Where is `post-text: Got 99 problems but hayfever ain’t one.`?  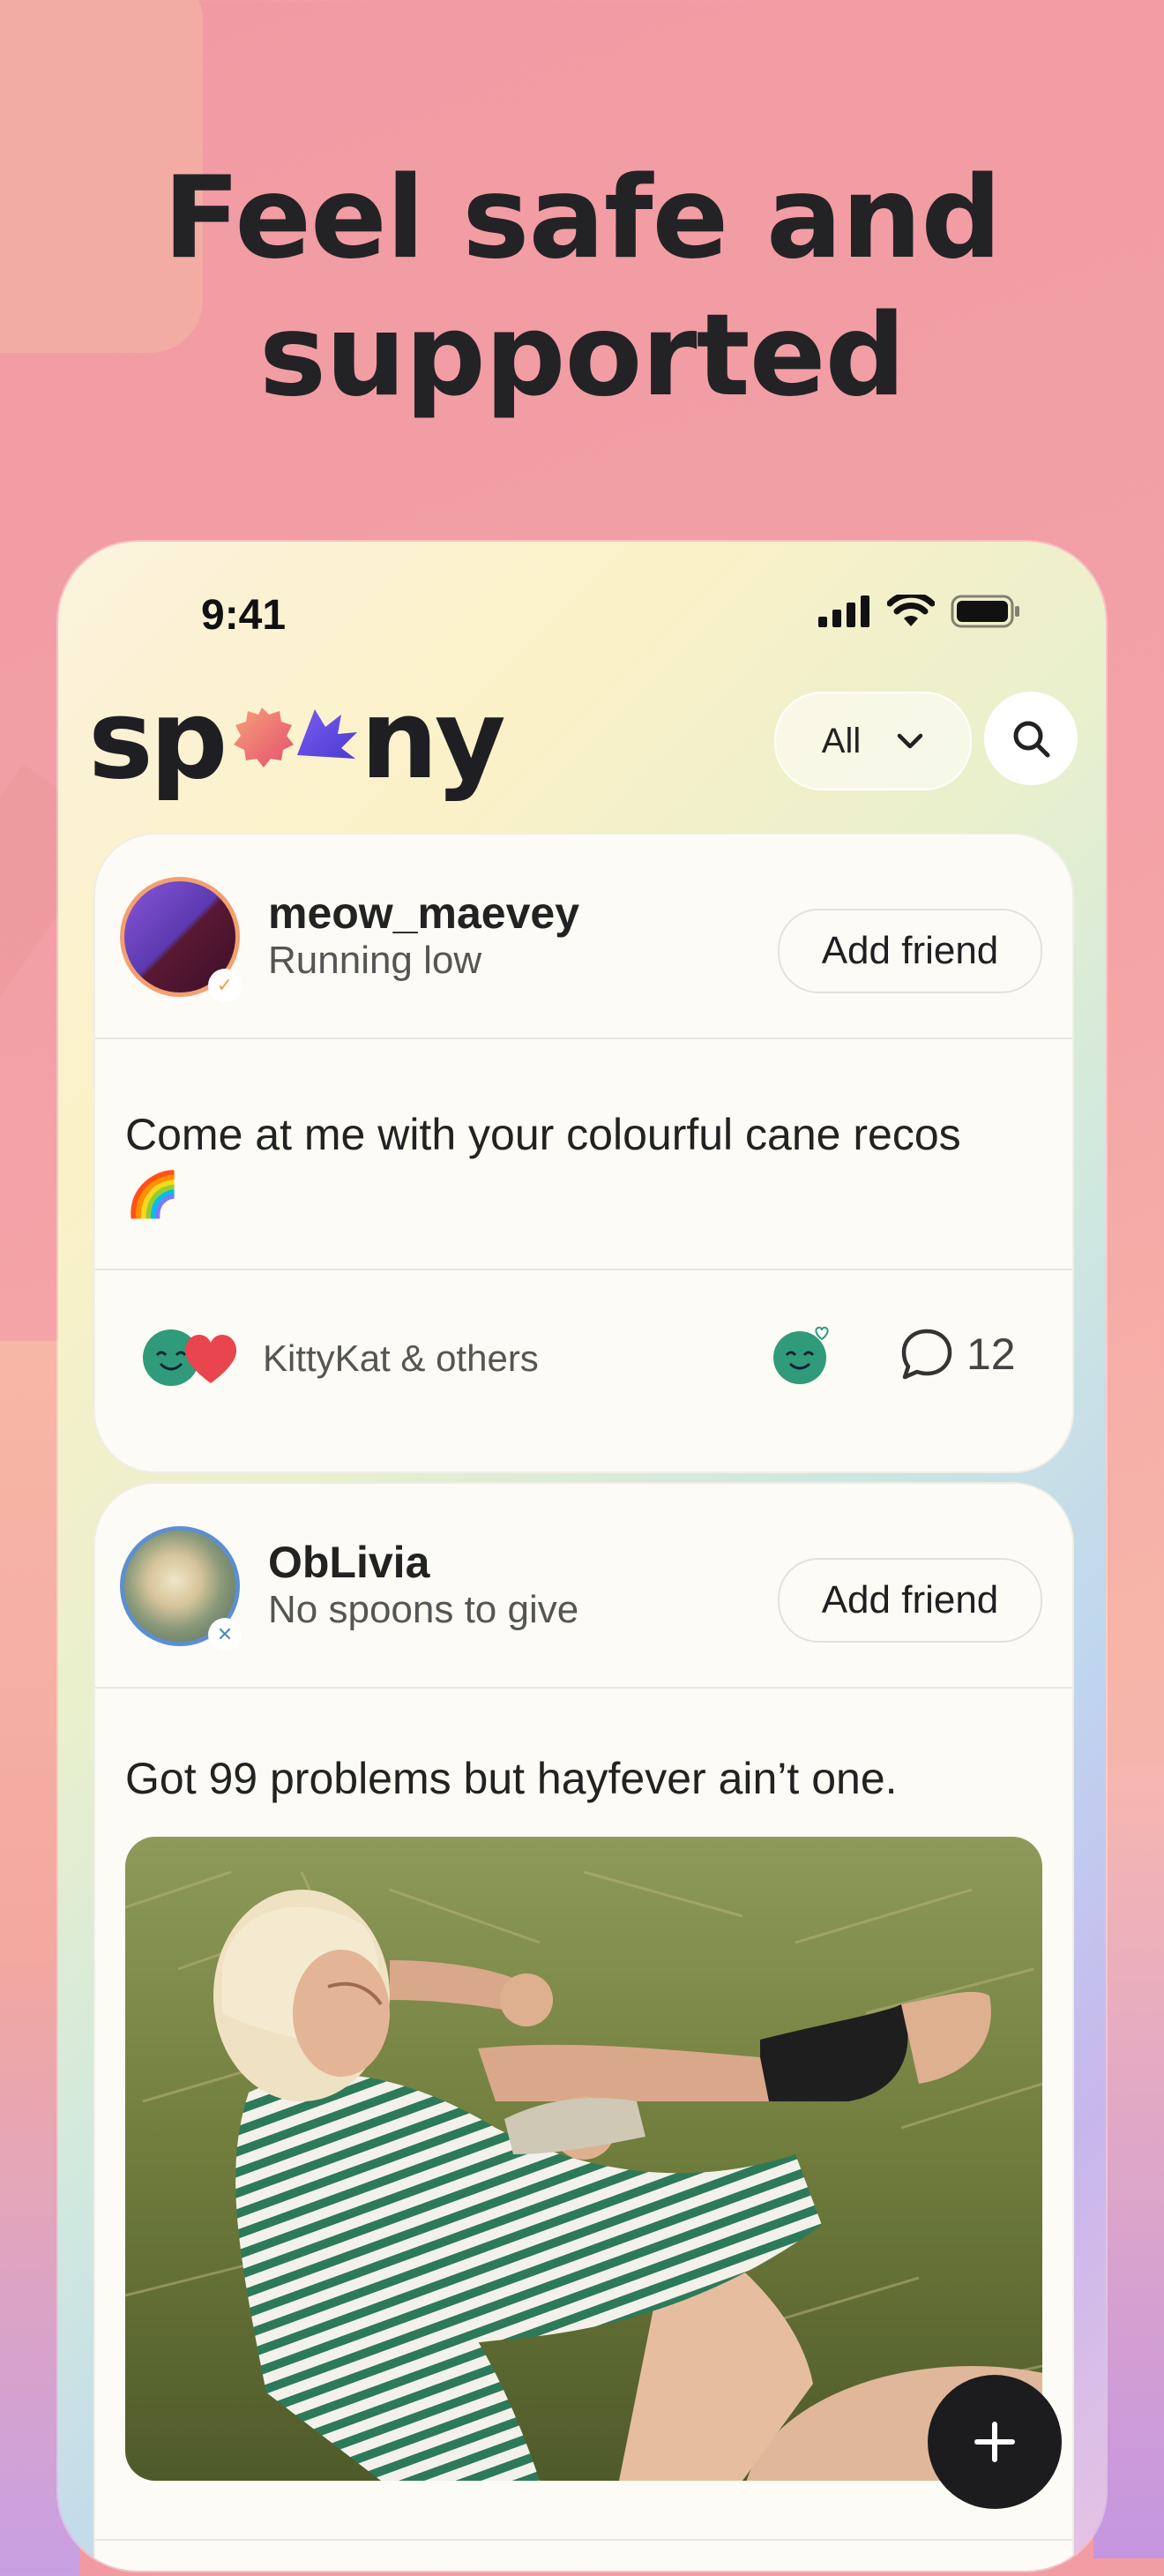 post-text: Got 99 problems but hayfever ain’t one. is located at coordinates (511, 1779).